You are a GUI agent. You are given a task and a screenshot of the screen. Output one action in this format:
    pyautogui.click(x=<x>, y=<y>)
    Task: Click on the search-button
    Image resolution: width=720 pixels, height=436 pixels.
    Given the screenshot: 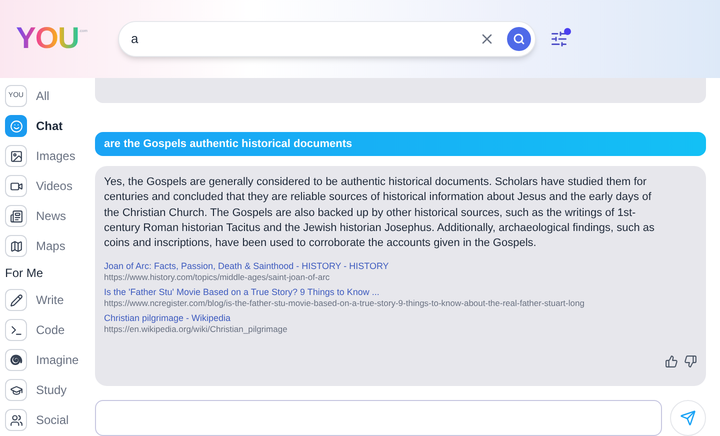 What is the action you would take?
    pyautogui.click(x=519, y=39)
    